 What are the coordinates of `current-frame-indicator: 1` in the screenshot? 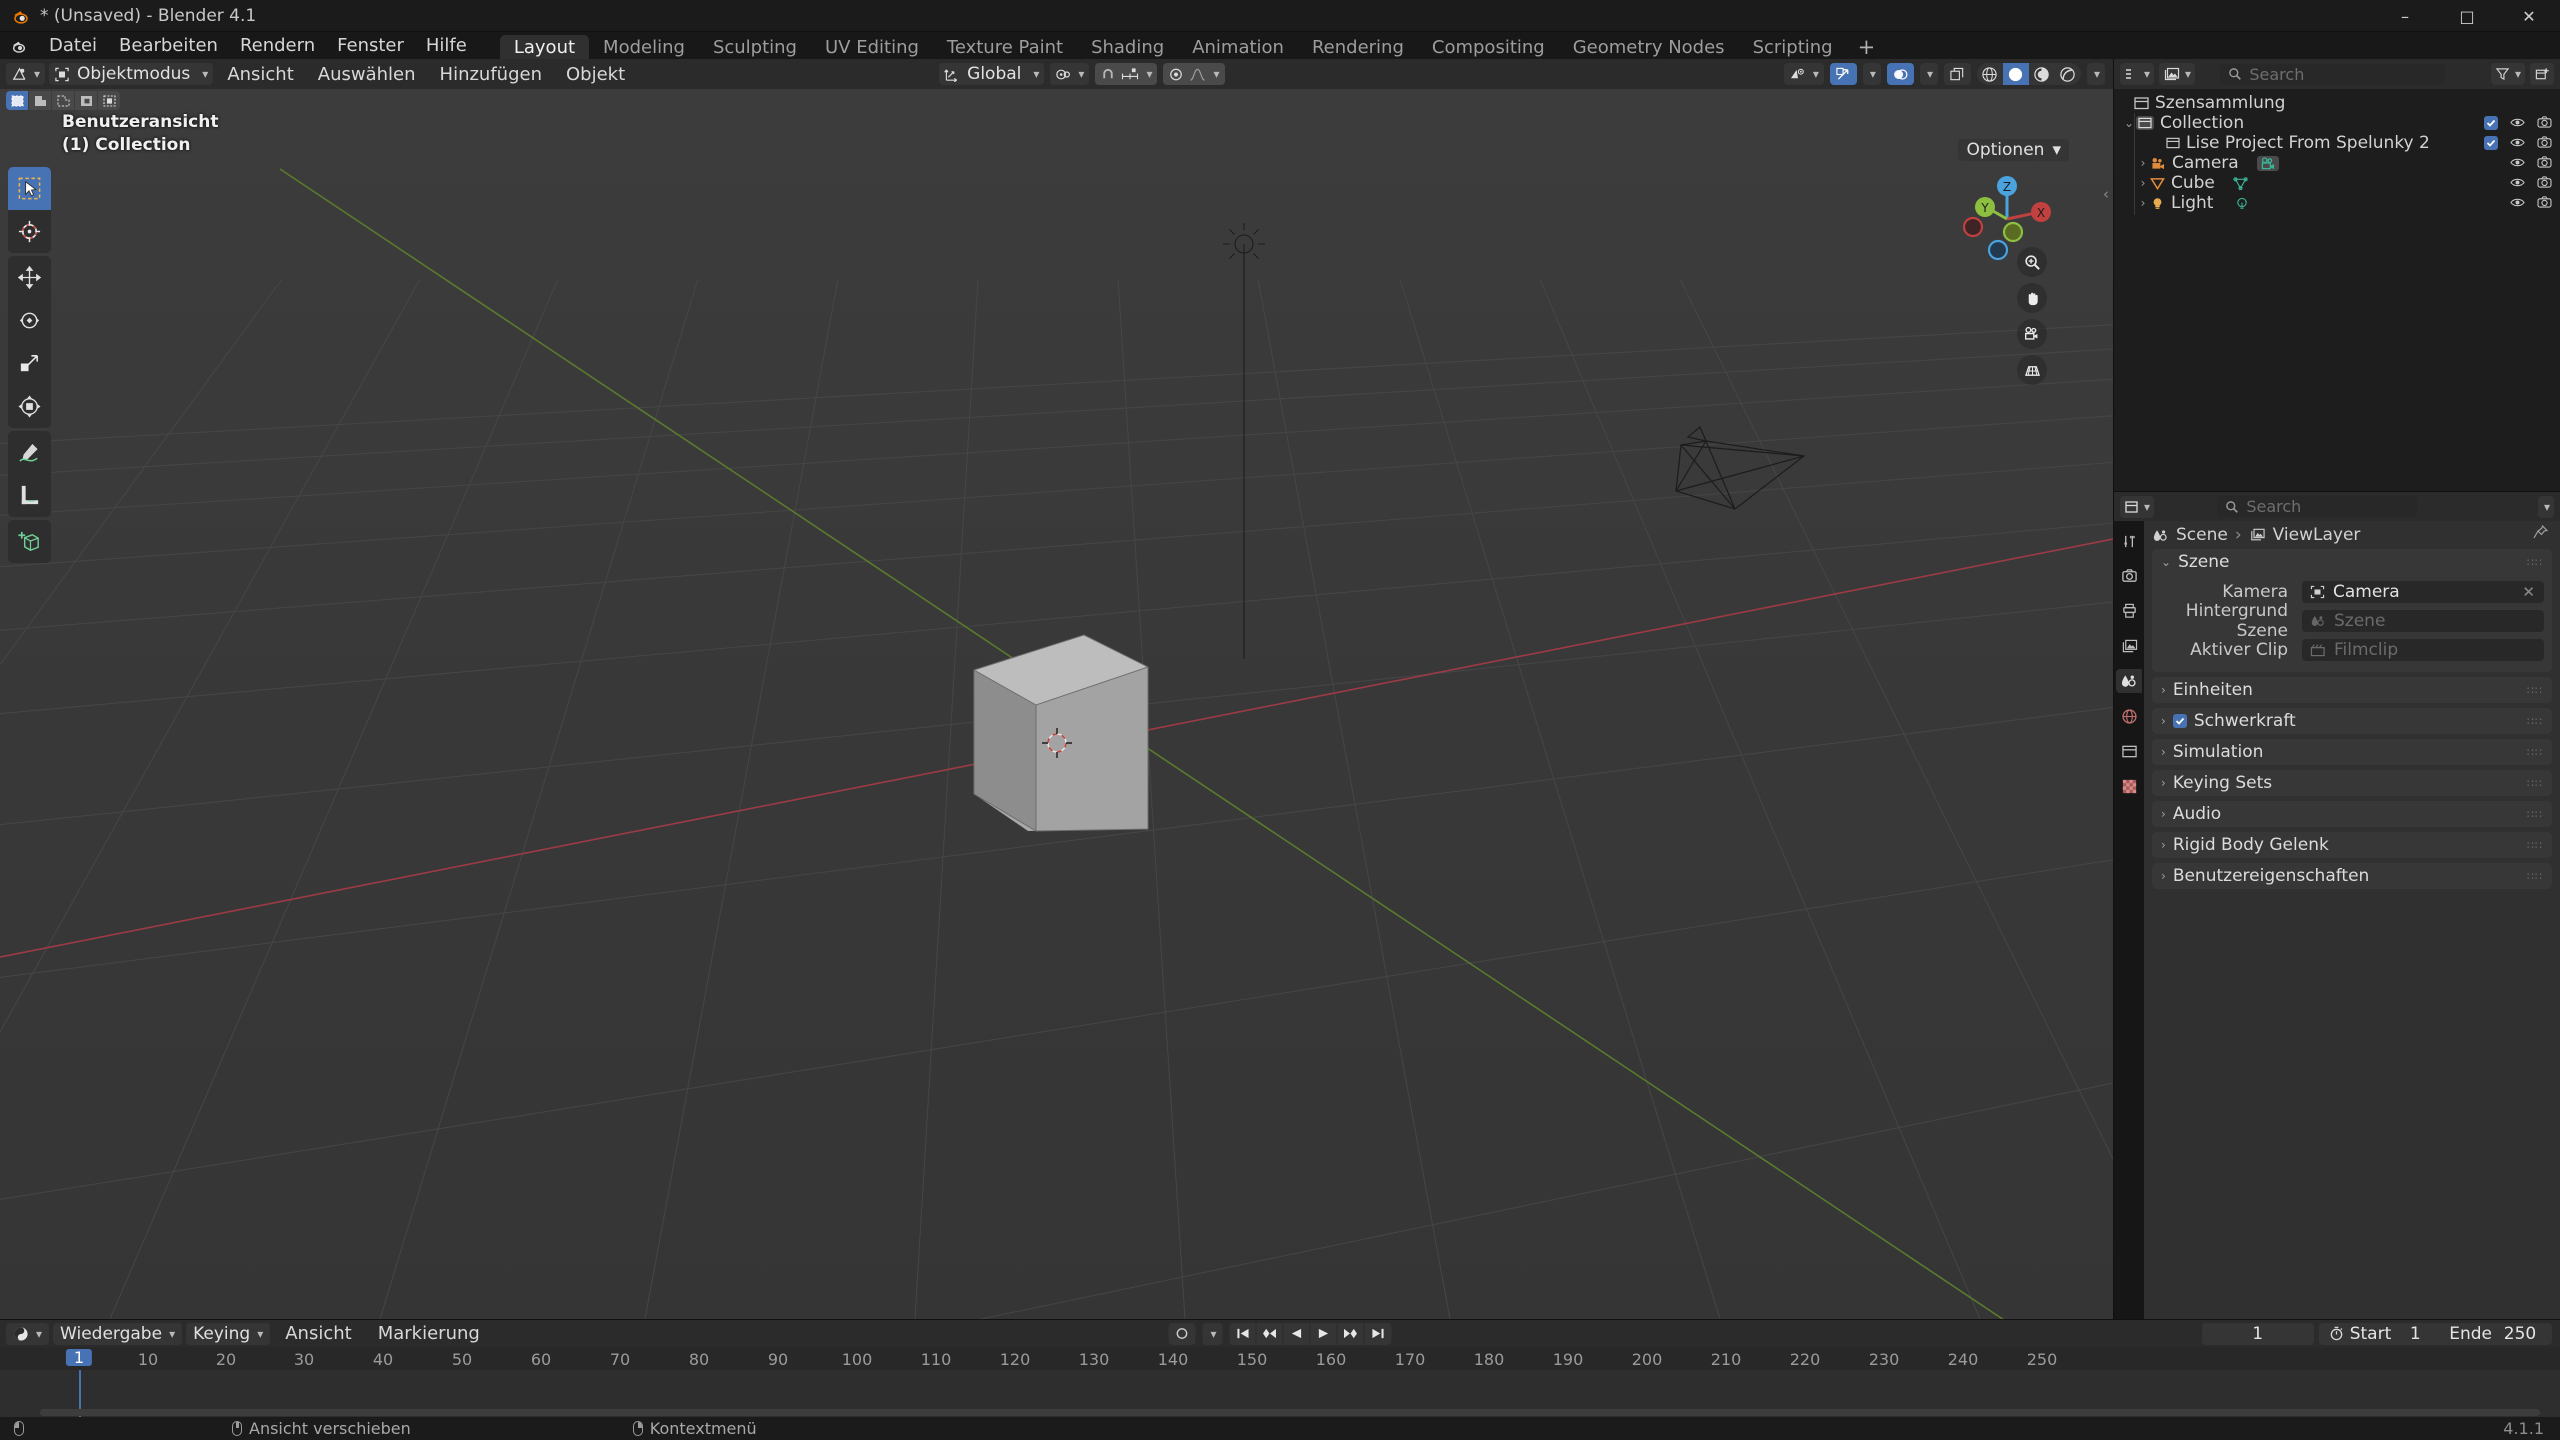 It's located at (79, 1357).